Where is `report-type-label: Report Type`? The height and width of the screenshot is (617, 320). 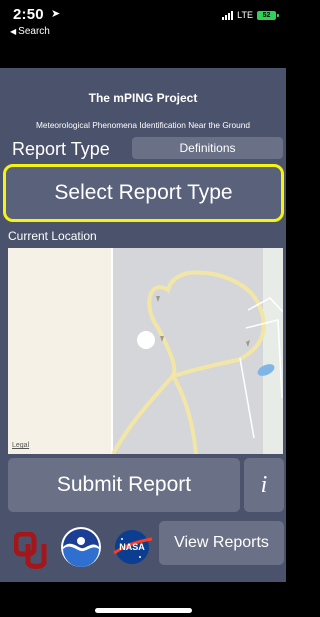
report-type-label: Report Type is located at coordinates (61, 149).